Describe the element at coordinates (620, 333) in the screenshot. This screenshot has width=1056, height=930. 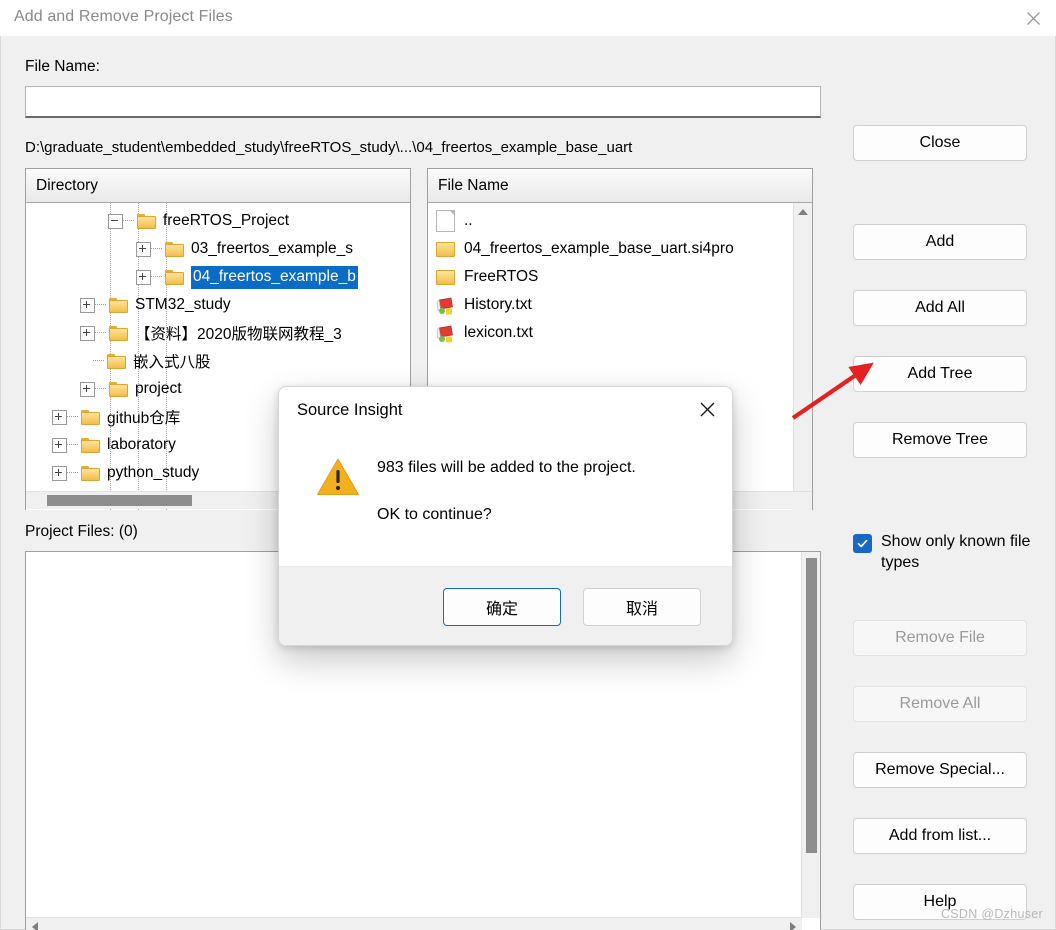
I see `file-list-item: lexicon.txt` at that location.